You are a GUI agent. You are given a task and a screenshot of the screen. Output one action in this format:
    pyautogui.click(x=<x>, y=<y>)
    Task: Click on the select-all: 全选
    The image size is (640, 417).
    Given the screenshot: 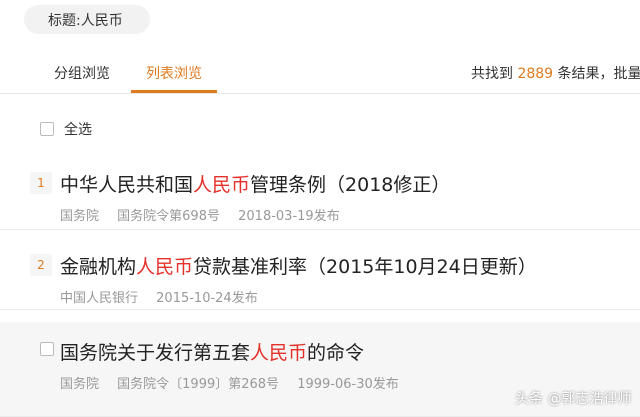 What is the action you would take?
    pyautogui.click(x=66, y=129)
    